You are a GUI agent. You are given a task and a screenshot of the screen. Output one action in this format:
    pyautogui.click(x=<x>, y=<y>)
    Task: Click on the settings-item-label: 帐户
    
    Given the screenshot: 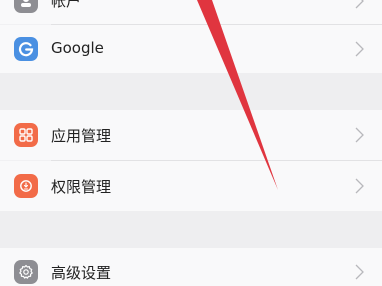 What is the action you would take?
    pyautogui.click(x=66, y=5)
    